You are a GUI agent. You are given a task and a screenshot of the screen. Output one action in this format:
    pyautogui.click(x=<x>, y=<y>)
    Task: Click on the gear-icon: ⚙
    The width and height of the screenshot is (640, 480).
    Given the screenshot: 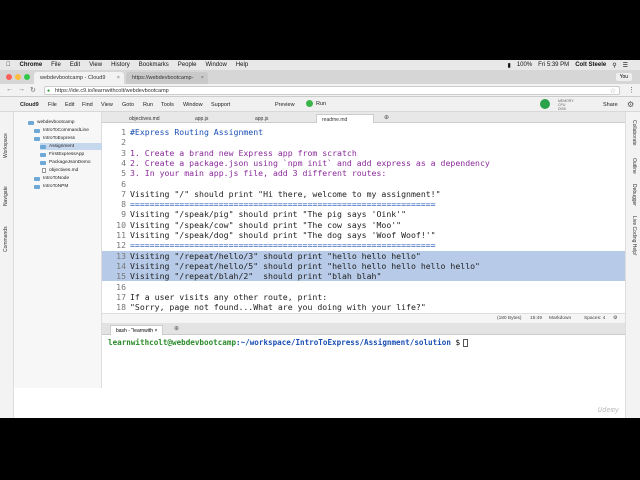 What is the action you would take?
    pyautogui.click(x=630, y=104)
    